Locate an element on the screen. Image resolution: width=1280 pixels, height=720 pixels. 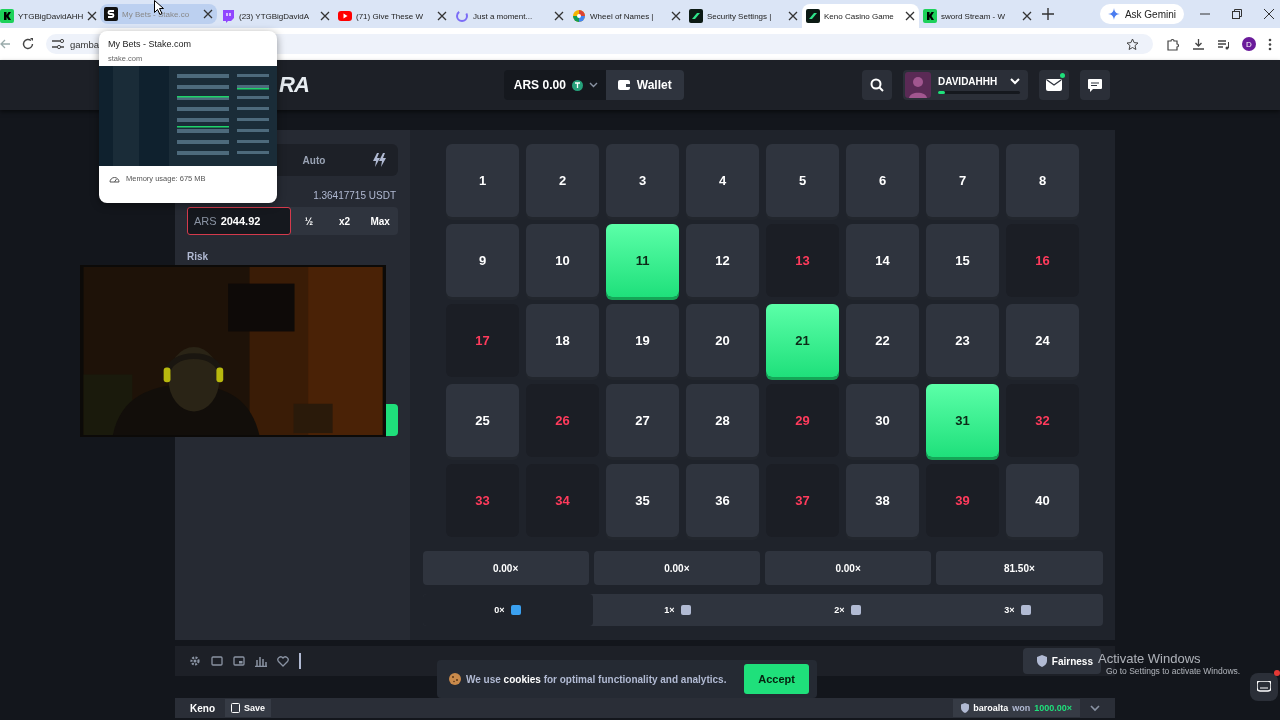
chat-button is located at coordinates (1095, 85).